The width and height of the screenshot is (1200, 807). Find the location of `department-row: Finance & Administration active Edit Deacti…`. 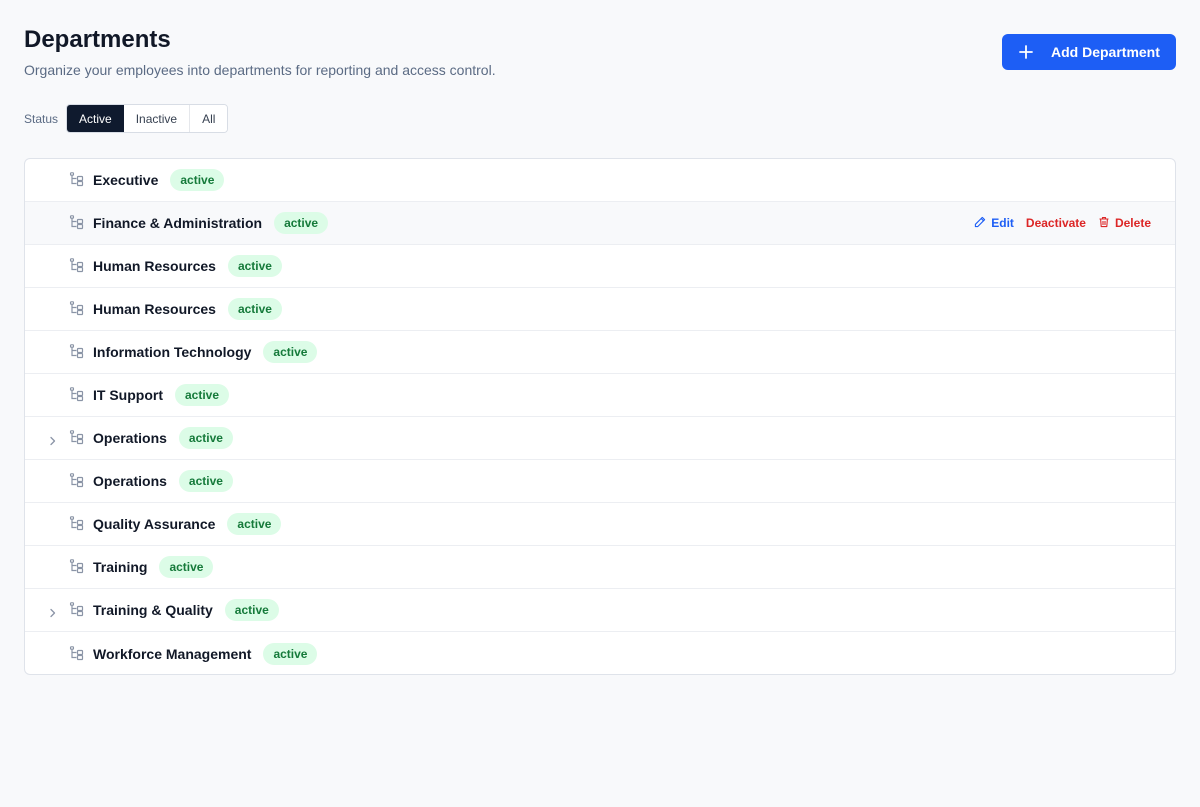

department-row: Finance & Administration active Edit Deacti… is located at coordinates (600, 223).